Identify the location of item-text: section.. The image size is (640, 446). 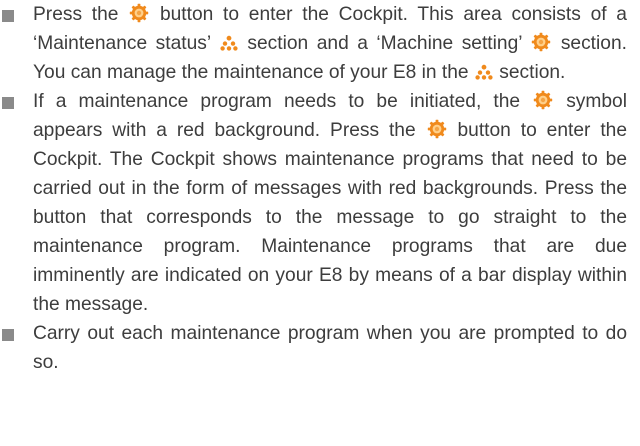
(532, 72).